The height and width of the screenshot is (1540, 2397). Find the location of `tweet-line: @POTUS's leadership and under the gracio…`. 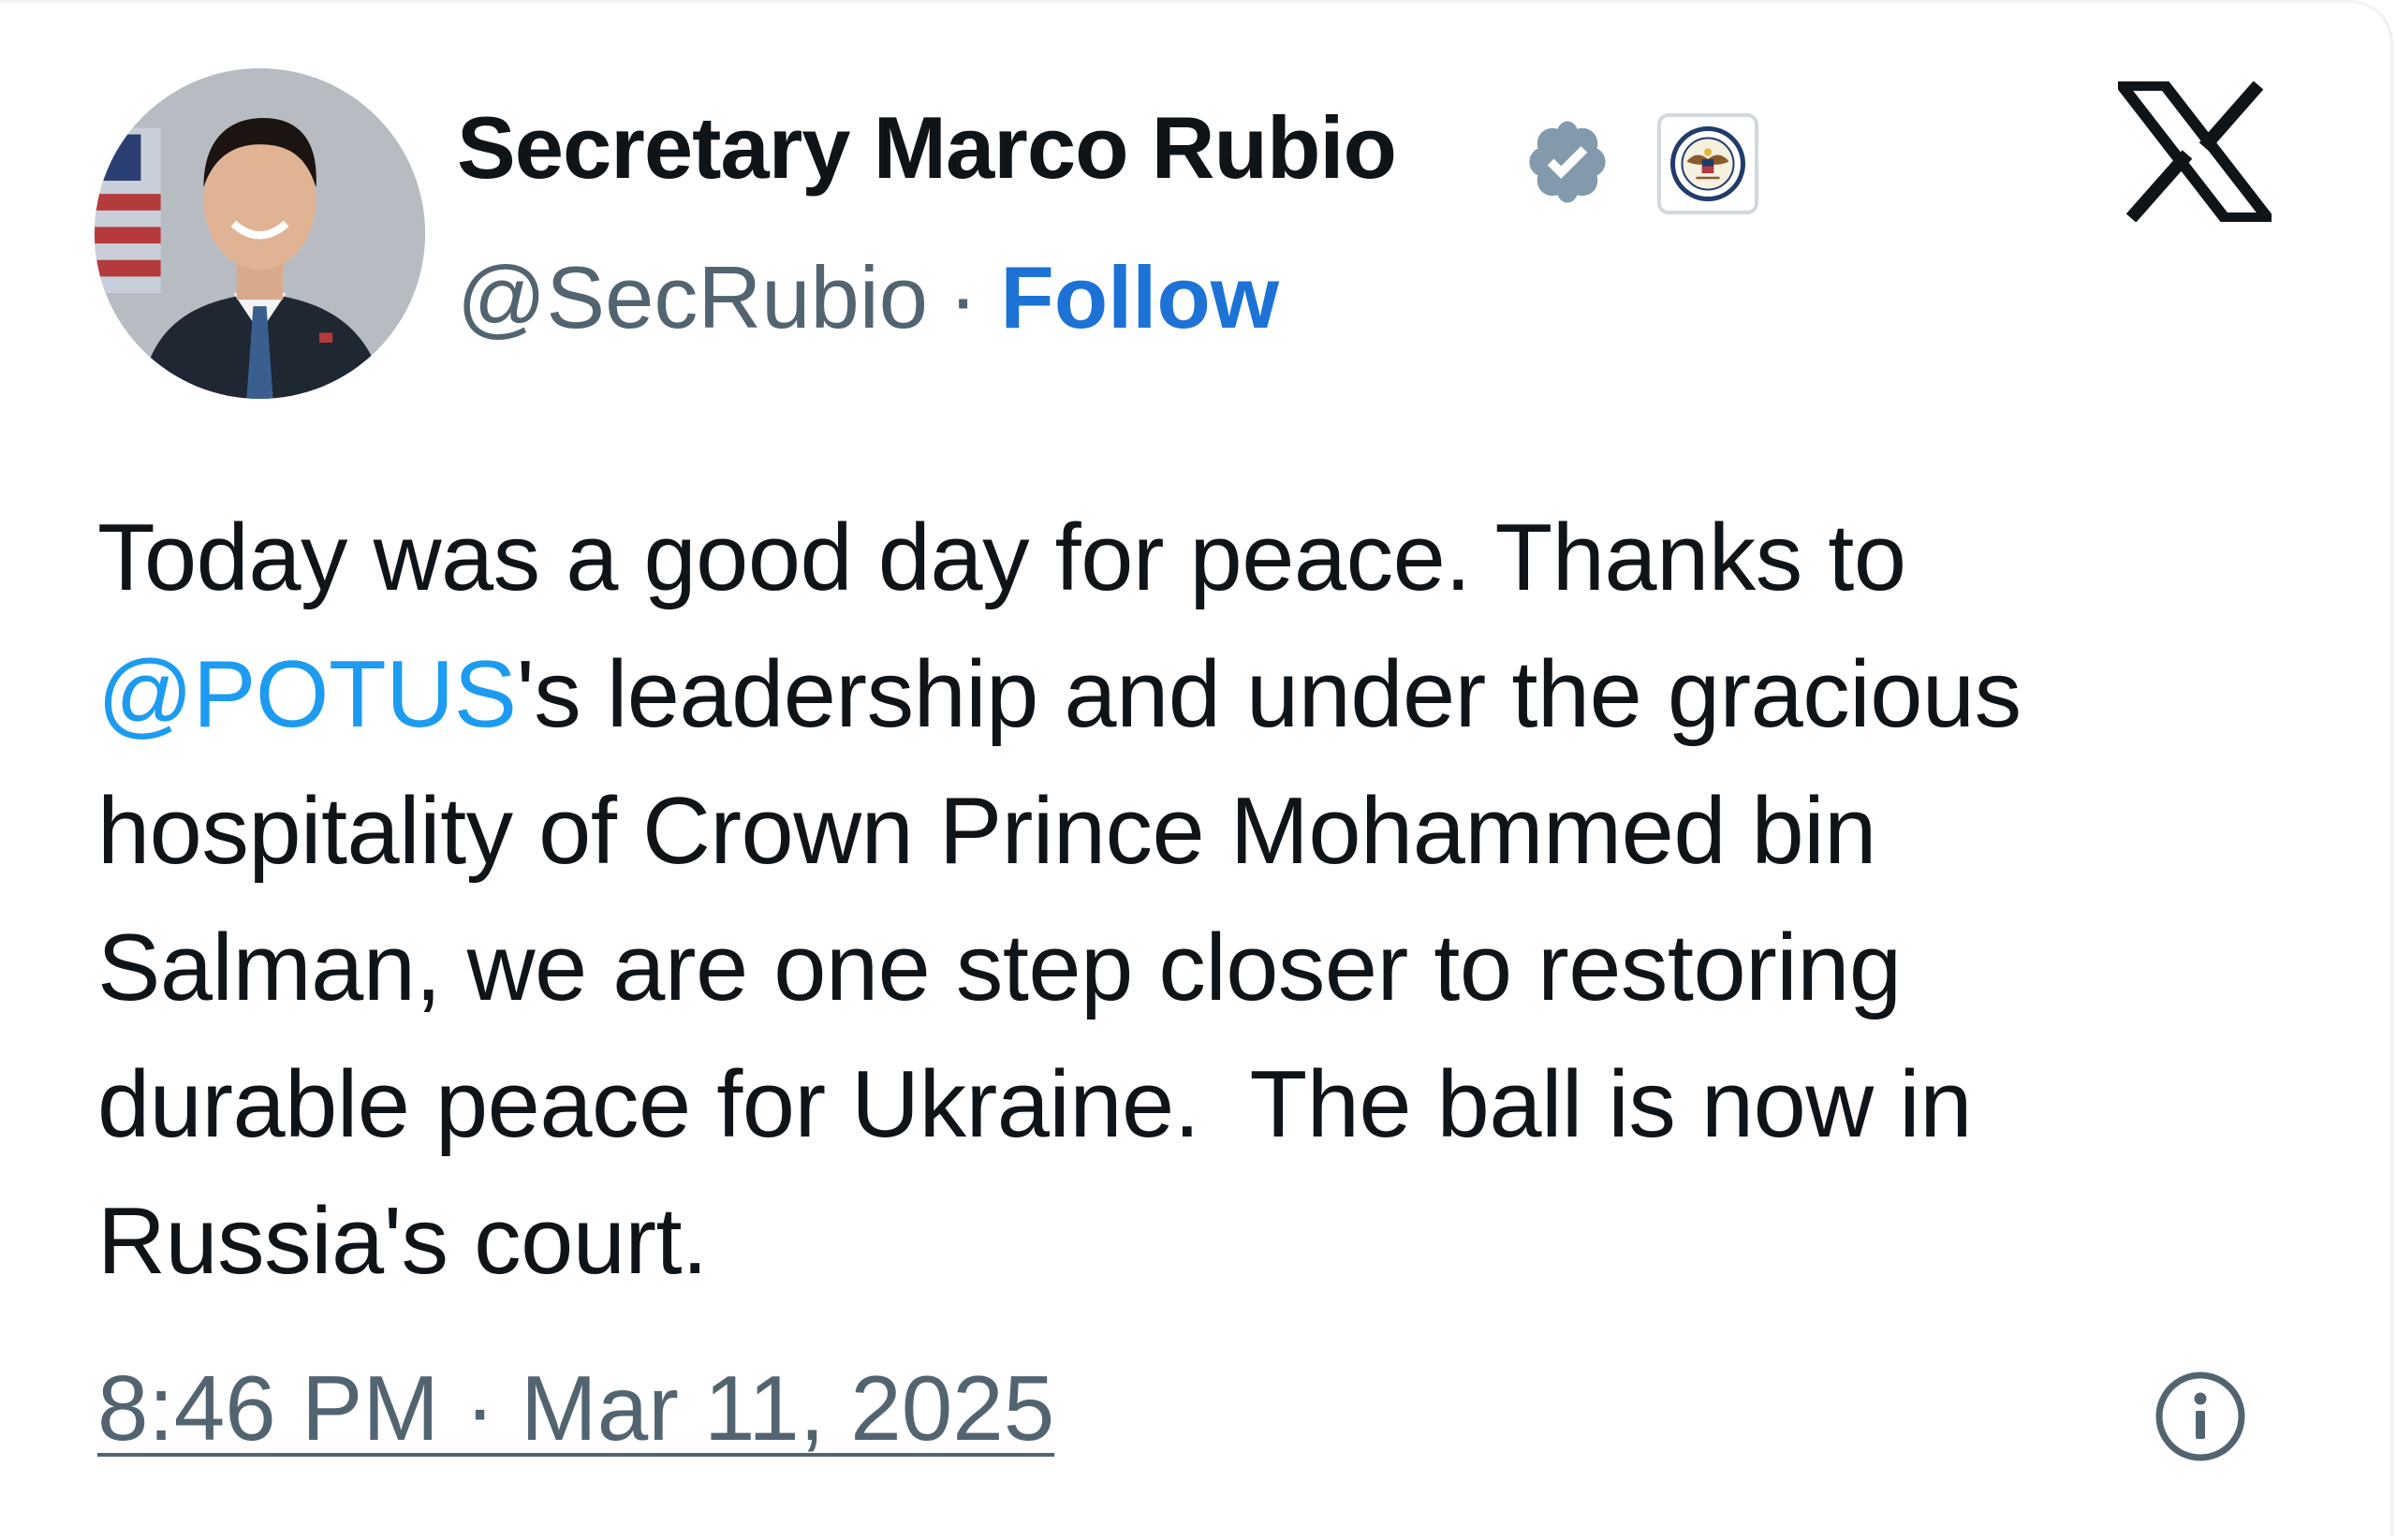

tweet-line: @POTUS's leadership and under the gracio… is located at coordinates (1184, 694).